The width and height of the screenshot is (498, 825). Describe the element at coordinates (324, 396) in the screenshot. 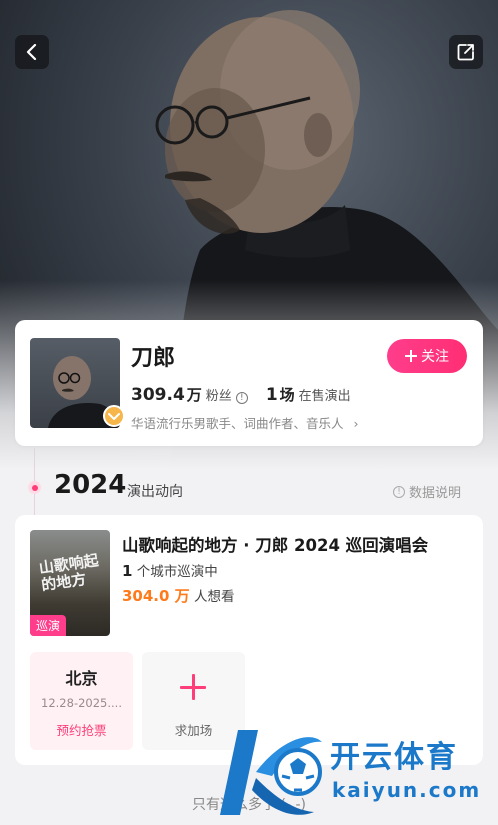

I see `shows-label: 在售演出` at that location.